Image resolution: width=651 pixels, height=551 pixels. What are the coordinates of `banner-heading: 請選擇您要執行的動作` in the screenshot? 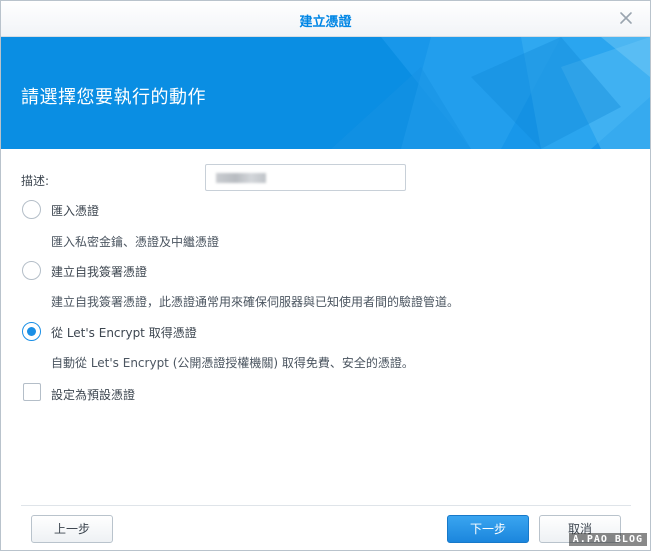 It's located at (113, 97).